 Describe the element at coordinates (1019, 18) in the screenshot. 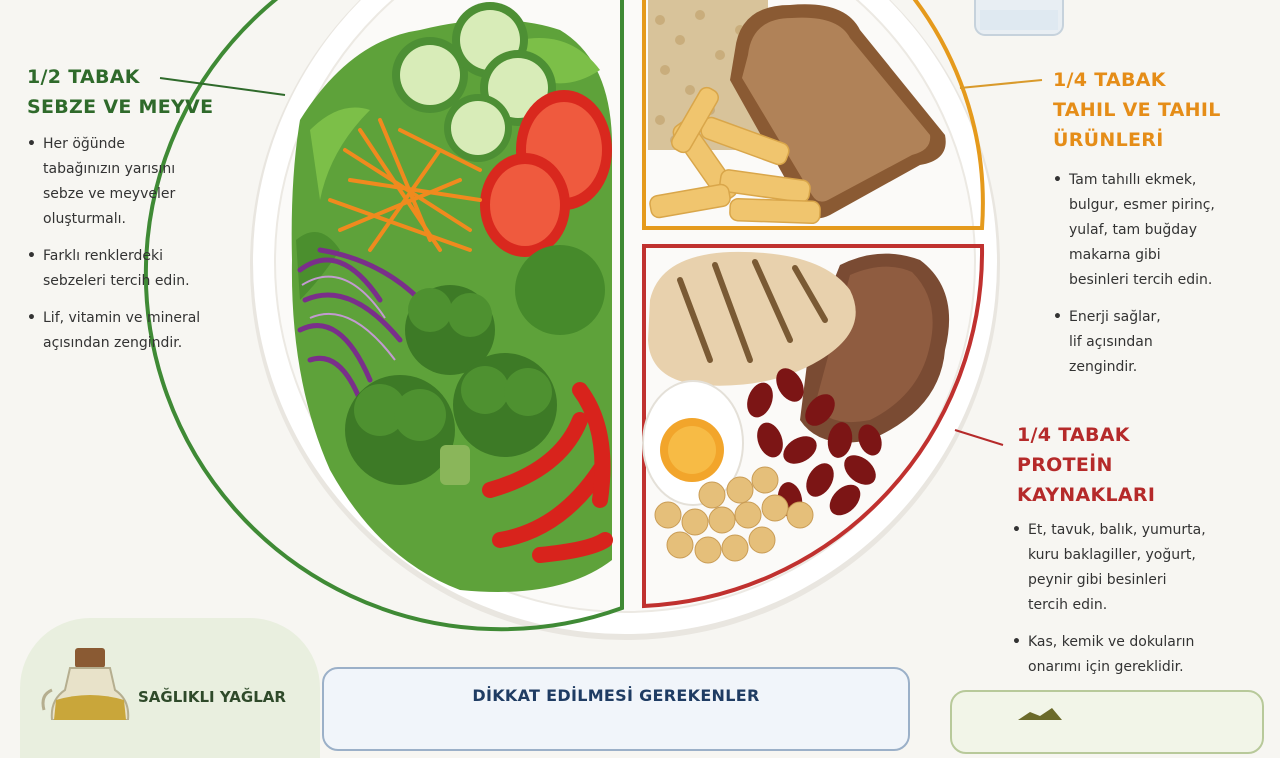

I see `water-glass-icon` at that location.